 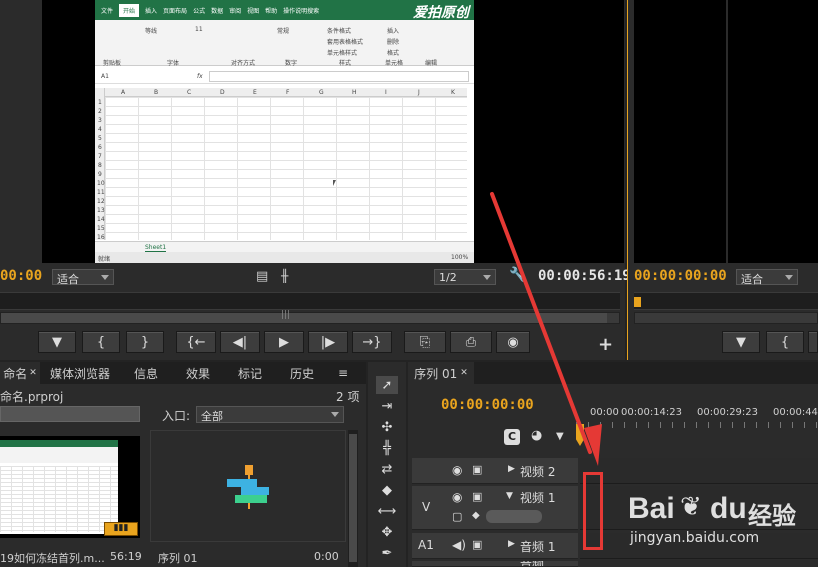 I want to click on col-a: A, so click(x=123, y=92).